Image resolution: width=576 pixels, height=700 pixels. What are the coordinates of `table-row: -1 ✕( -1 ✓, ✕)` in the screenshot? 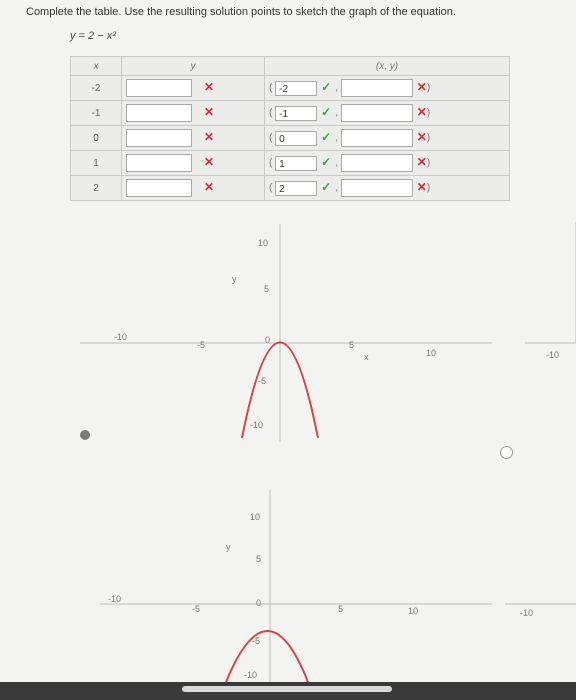 It's located at (290, 113).